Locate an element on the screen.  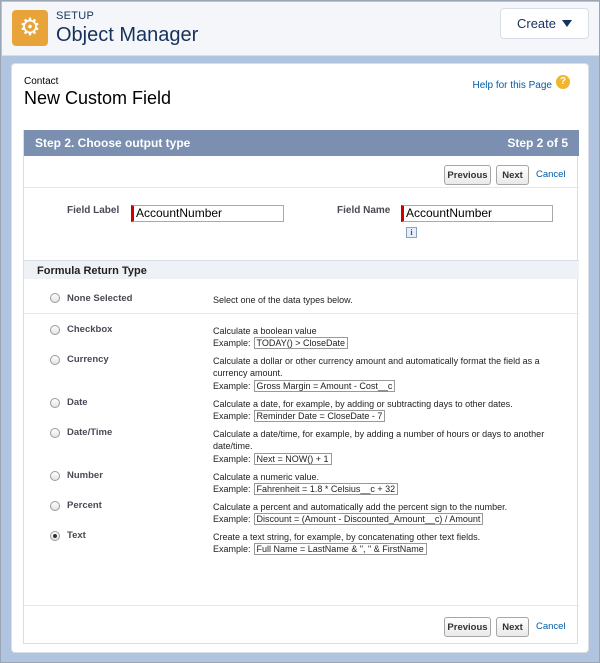
next-button: Next is located at coordinates (512, 175).